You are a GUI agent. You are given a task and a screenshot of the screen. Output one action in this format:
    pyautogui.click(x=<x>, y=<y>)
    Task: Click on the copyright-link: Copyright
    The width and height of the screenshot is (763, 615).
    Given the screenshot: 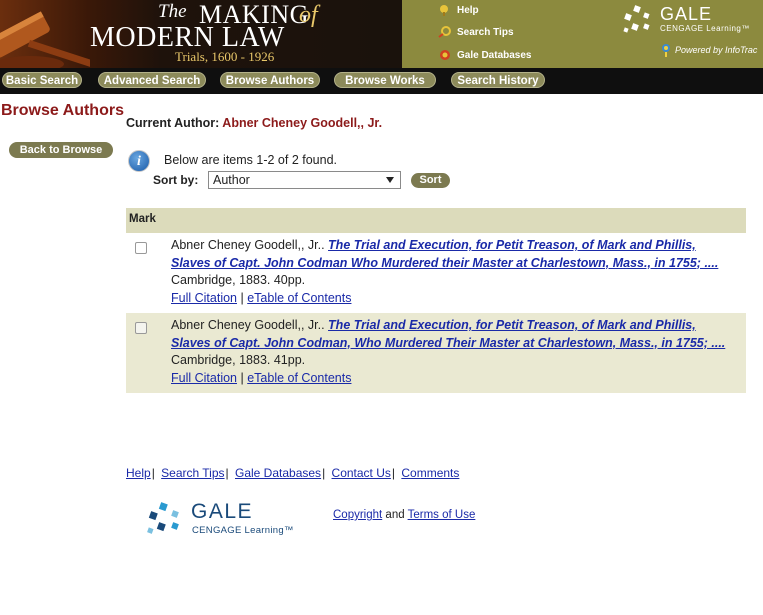 What is the action you would take?
    pyautogui.click(x=357, y=515)
    